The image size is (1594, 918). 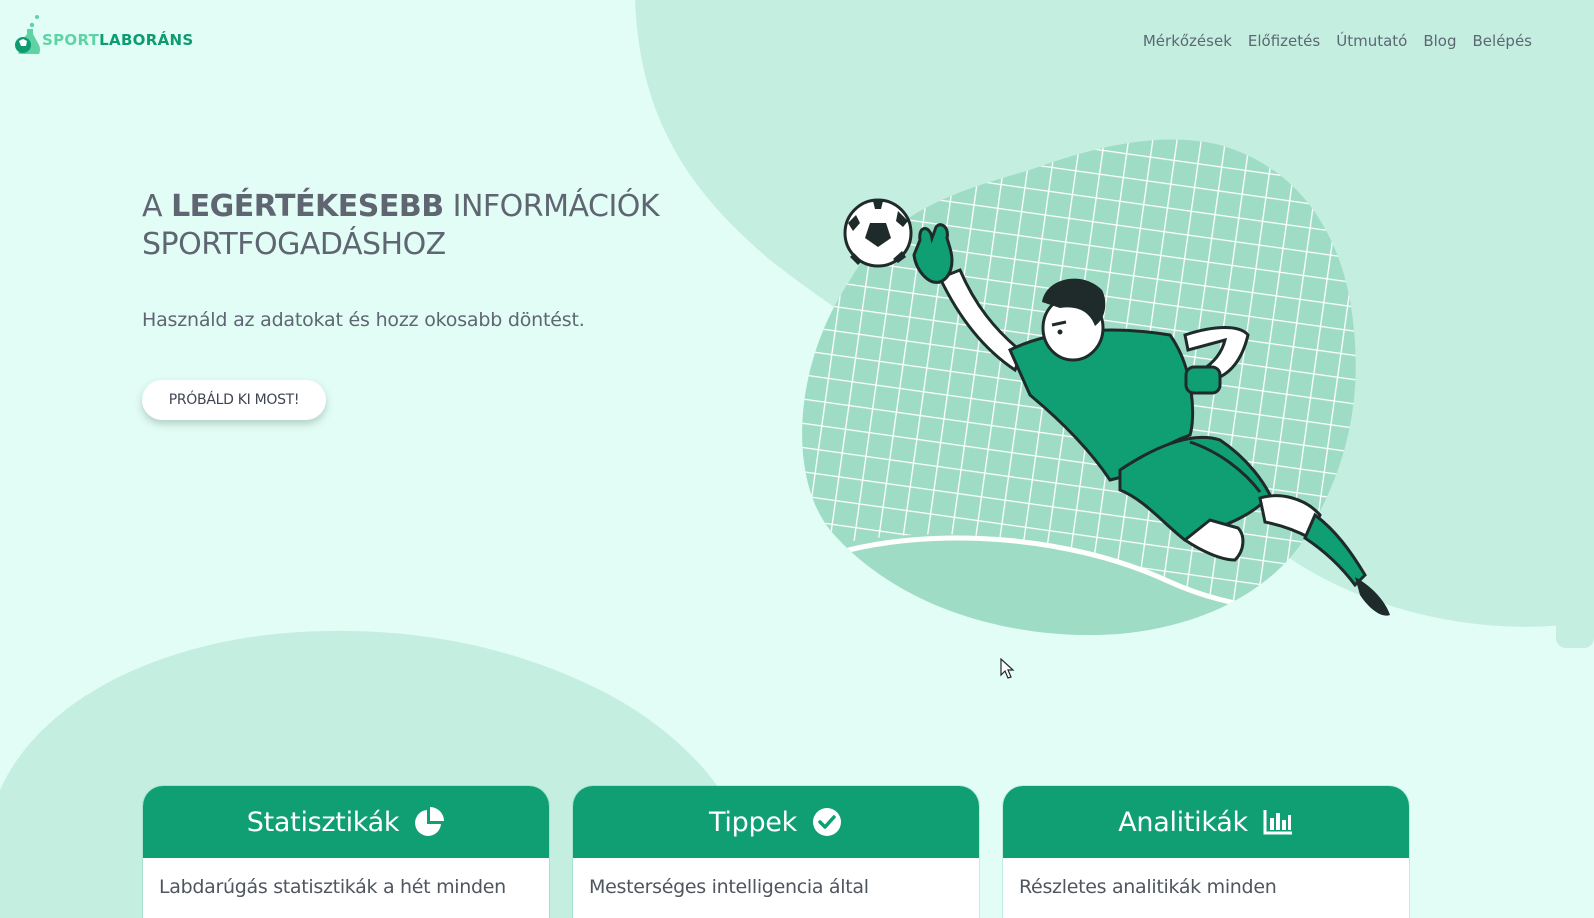 What do you see at coordinates (71, 40) in the screenshot?
I see `logo-text-sport: SPORT` at bounding box center [71, 40].